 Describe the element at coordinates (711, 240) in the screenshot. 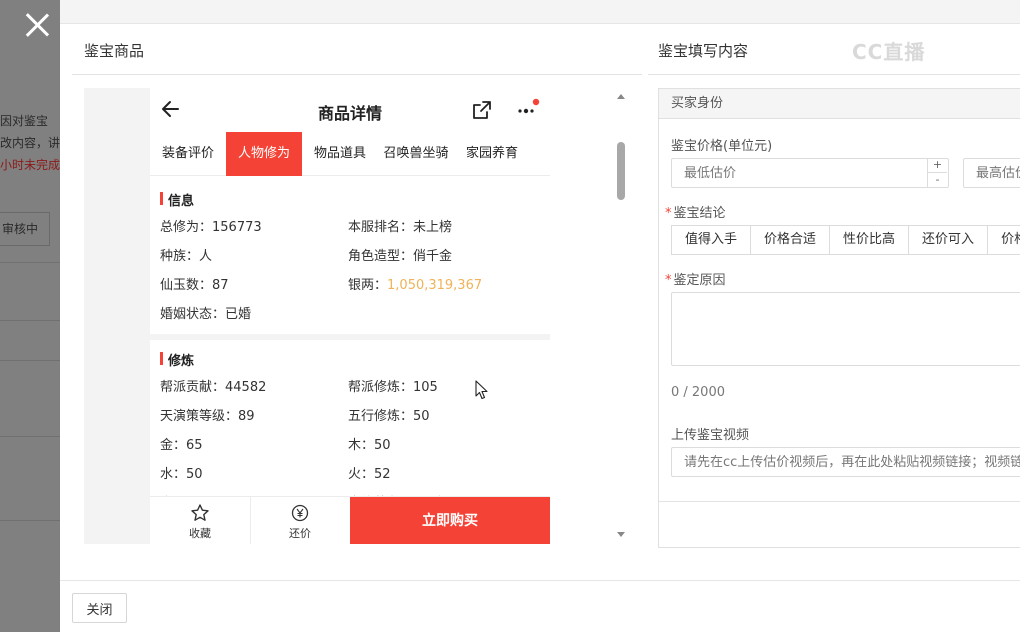

I see `conclusion-option-worth-buying: 值得入手` at that location.